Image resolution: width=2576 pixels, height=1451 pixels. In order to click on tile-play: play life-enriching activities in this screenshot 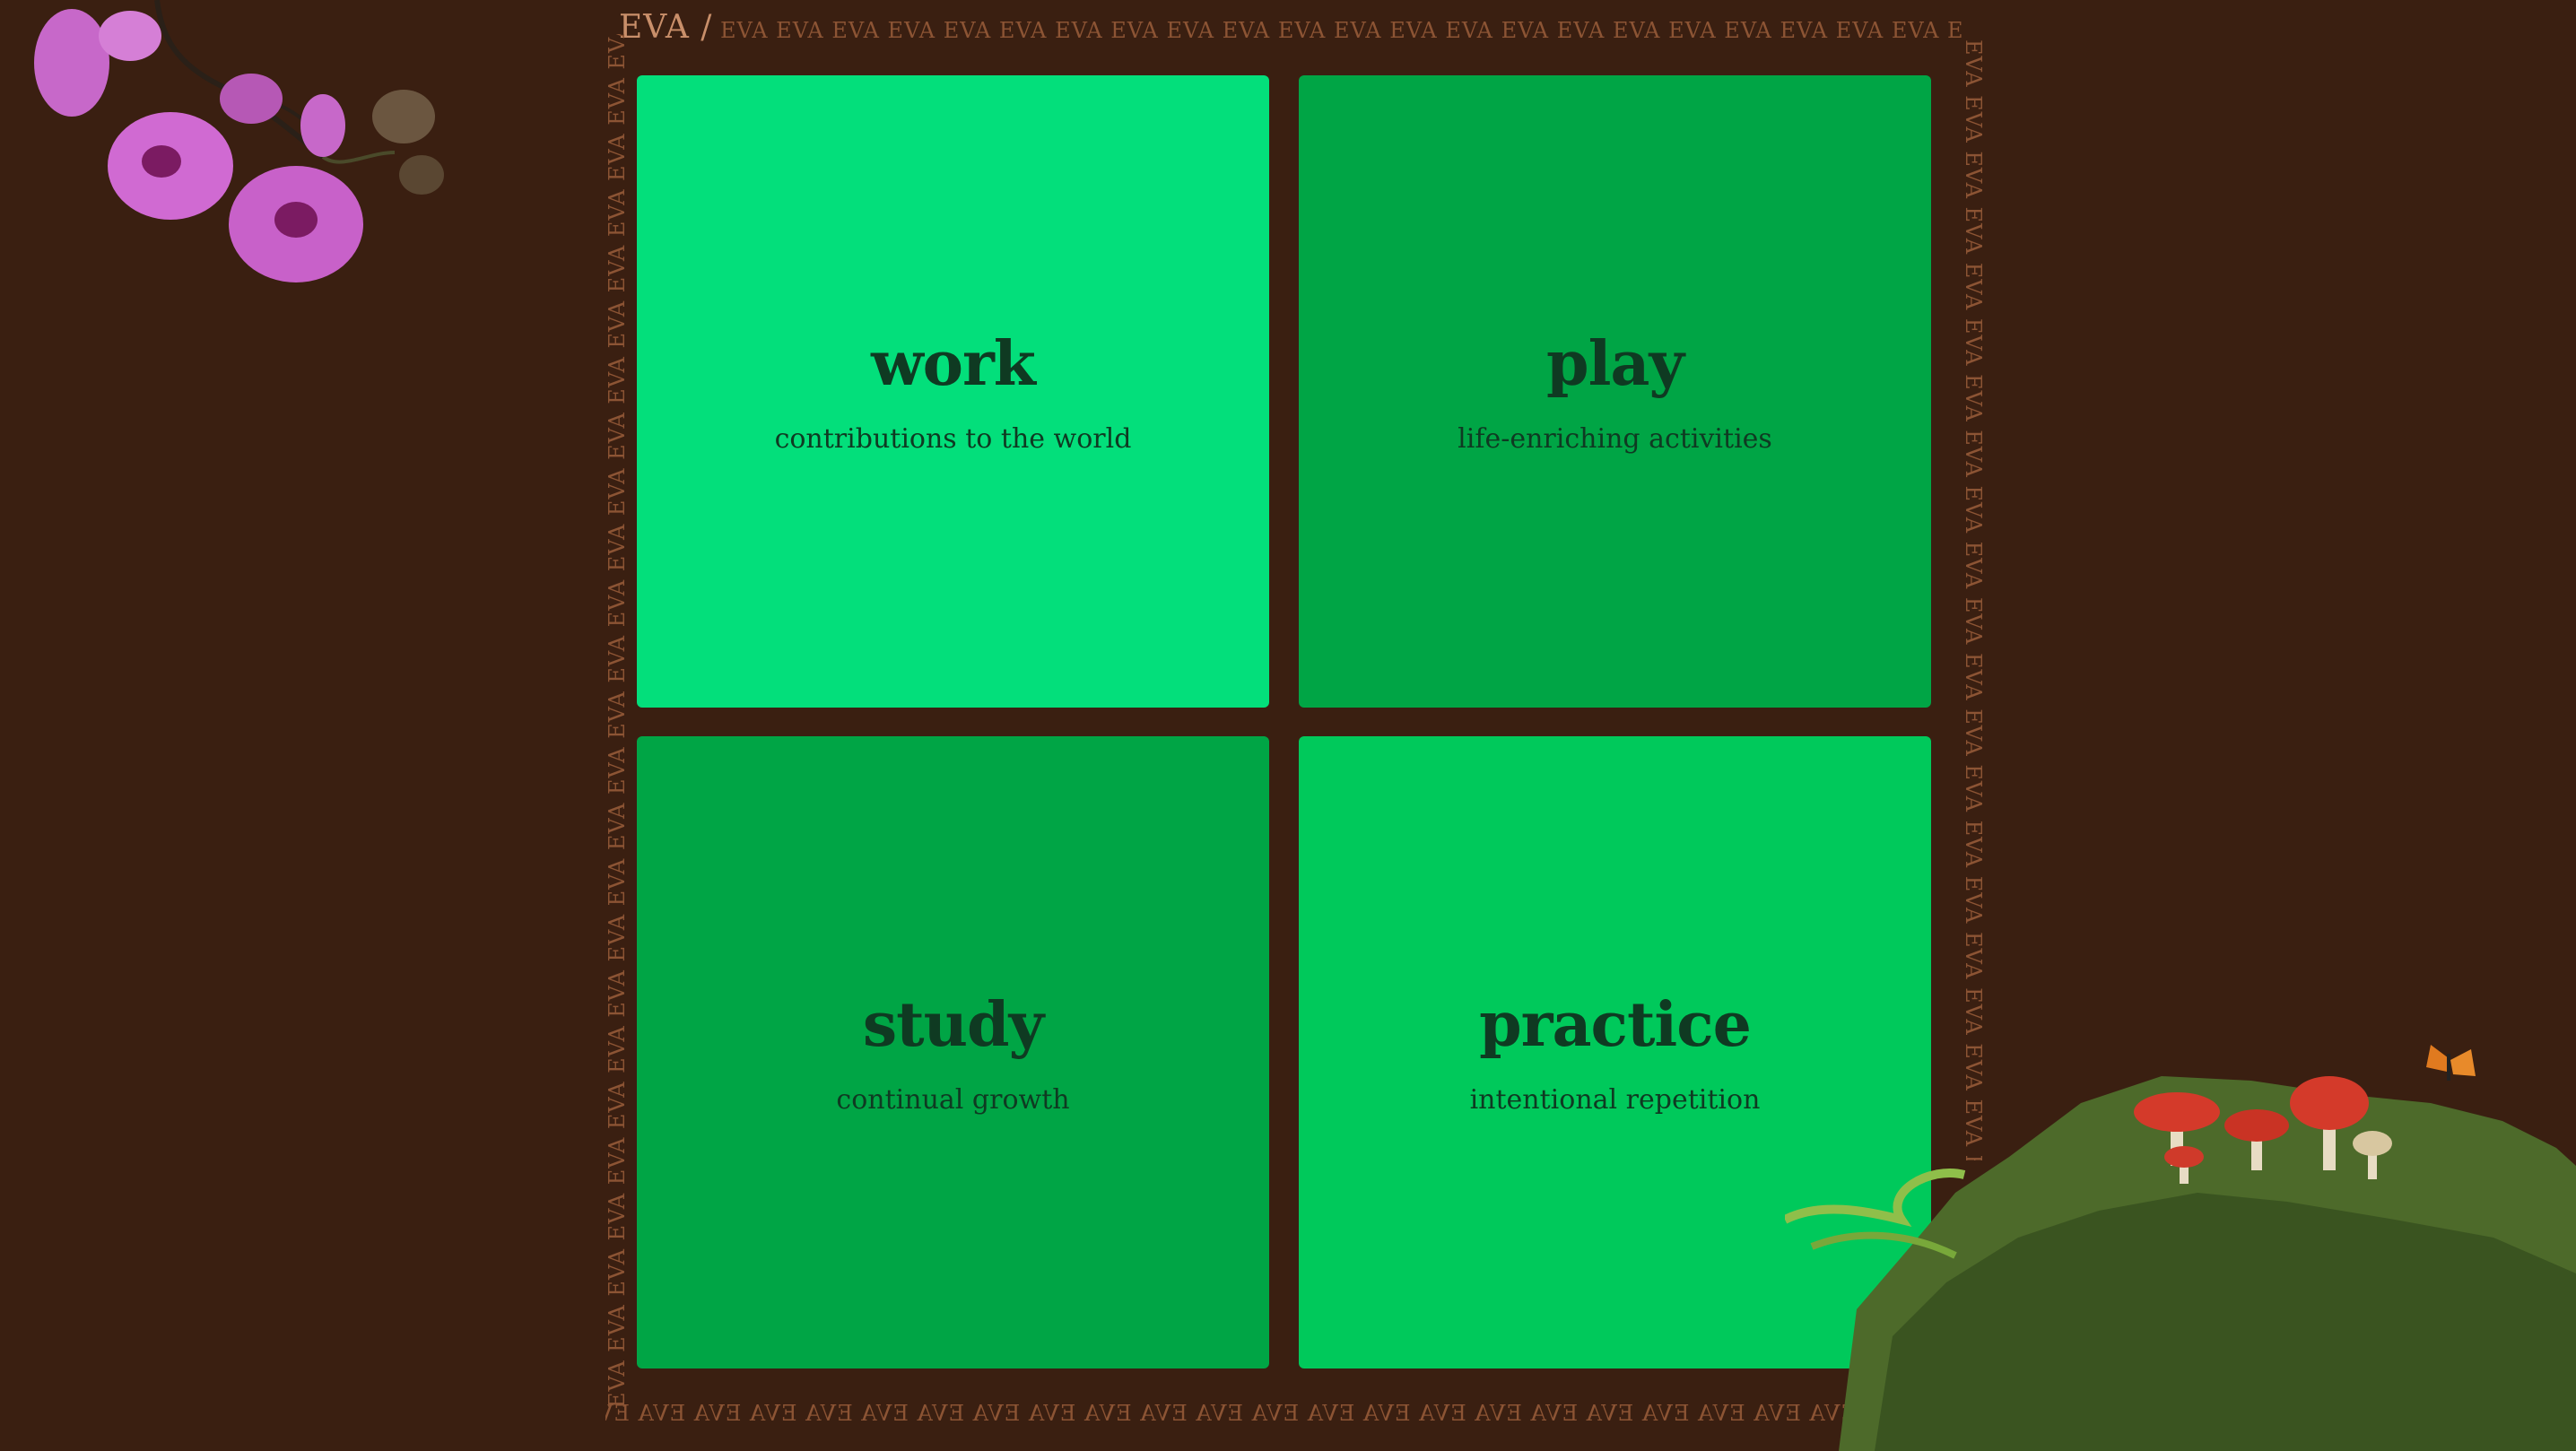, I will do `click(1615, 391)`.